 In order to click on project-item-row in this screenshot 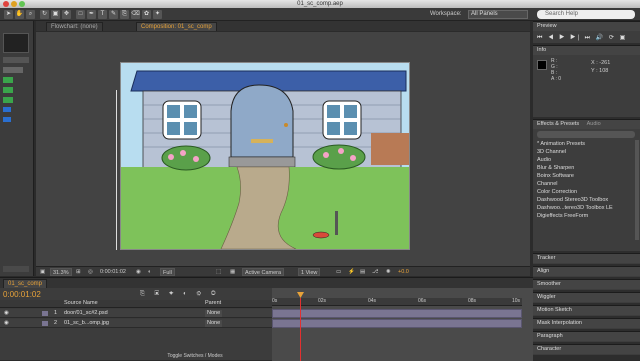, I will do `click(13, 70)`.